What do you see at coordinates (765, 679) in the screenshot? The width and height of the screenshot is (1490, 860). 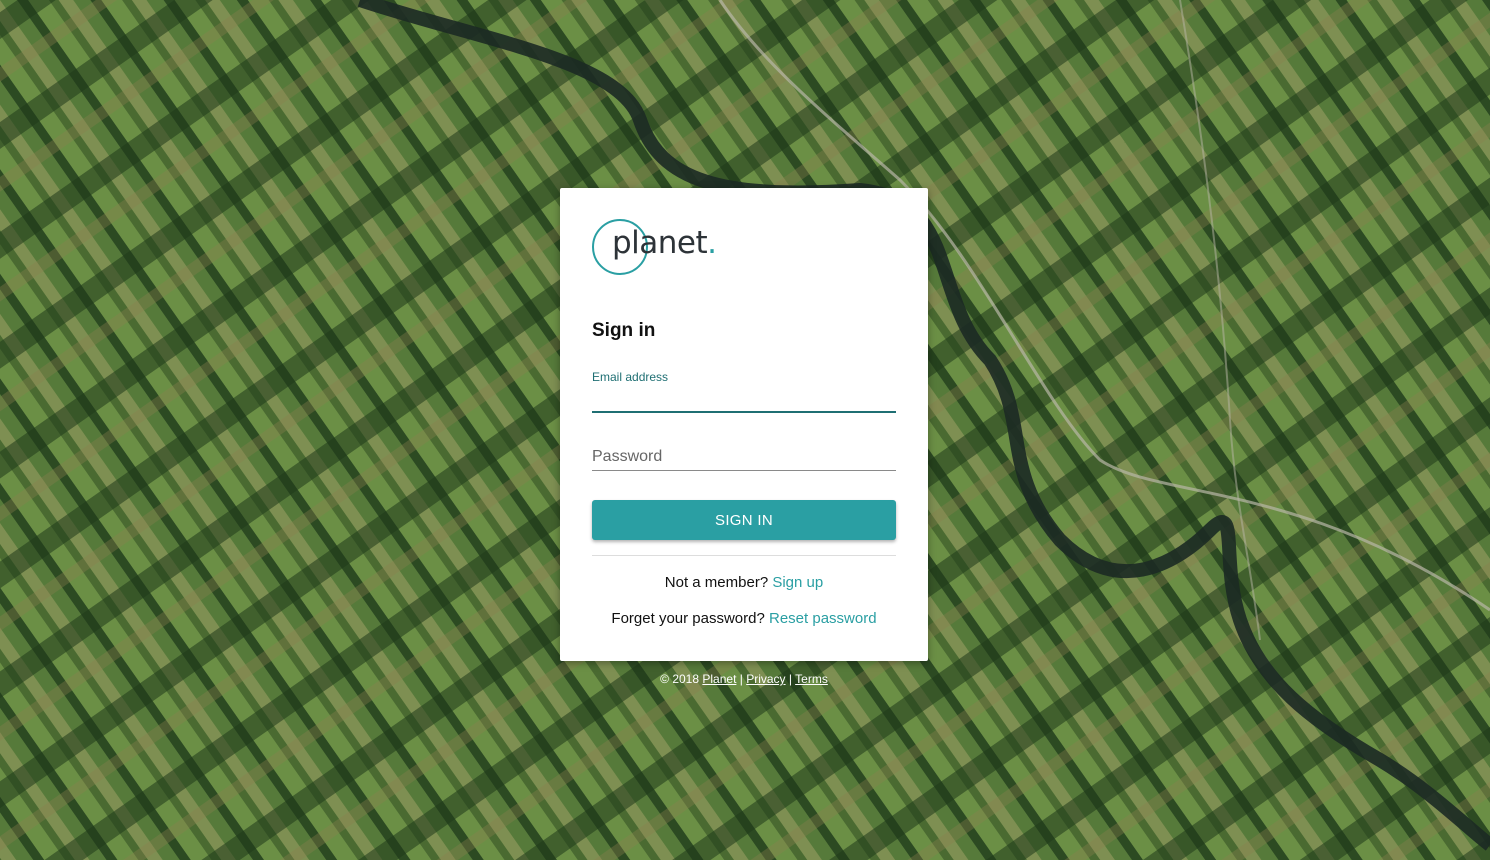 I see `privacy-link: Privacy` at bounding box center [765, 679].